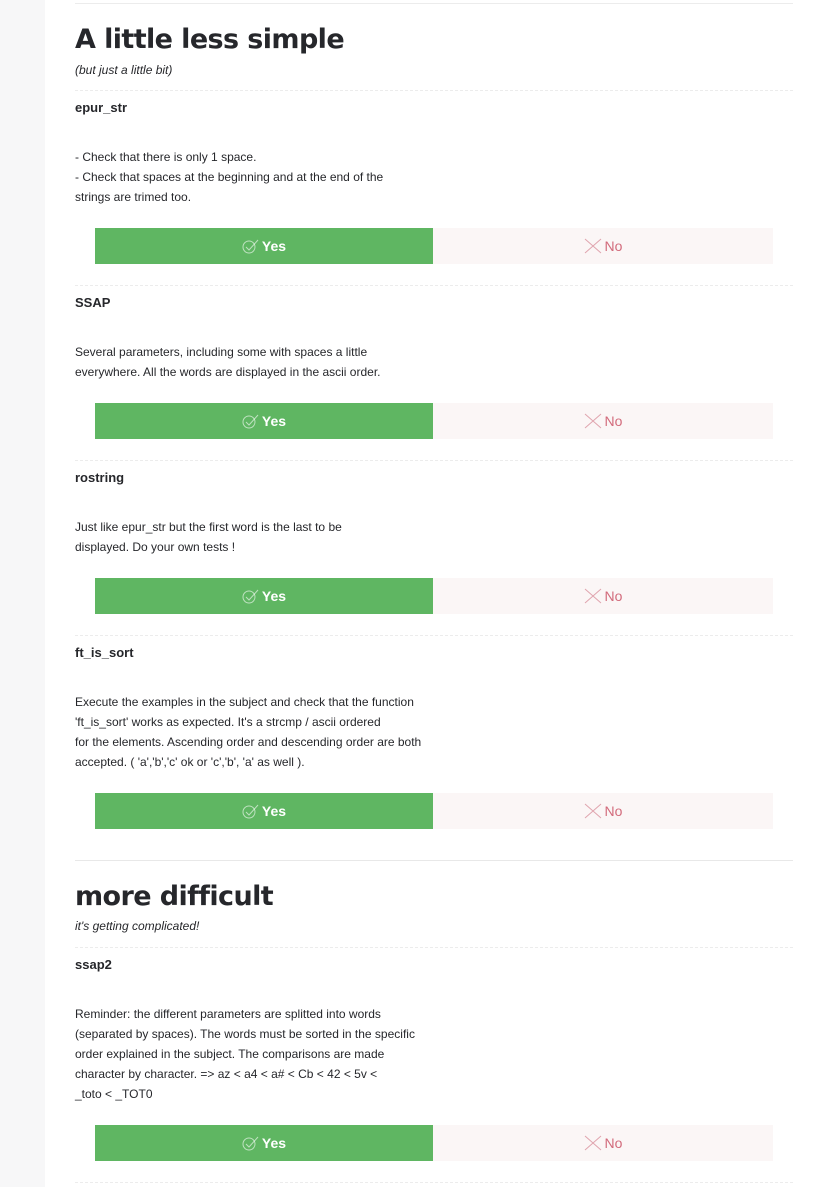 This screenshot has width=818, height=1187. Describe the element at coordinates (124, 70) in the screenshot. I see `section-subtitle: (but just a little bit)` at that location.